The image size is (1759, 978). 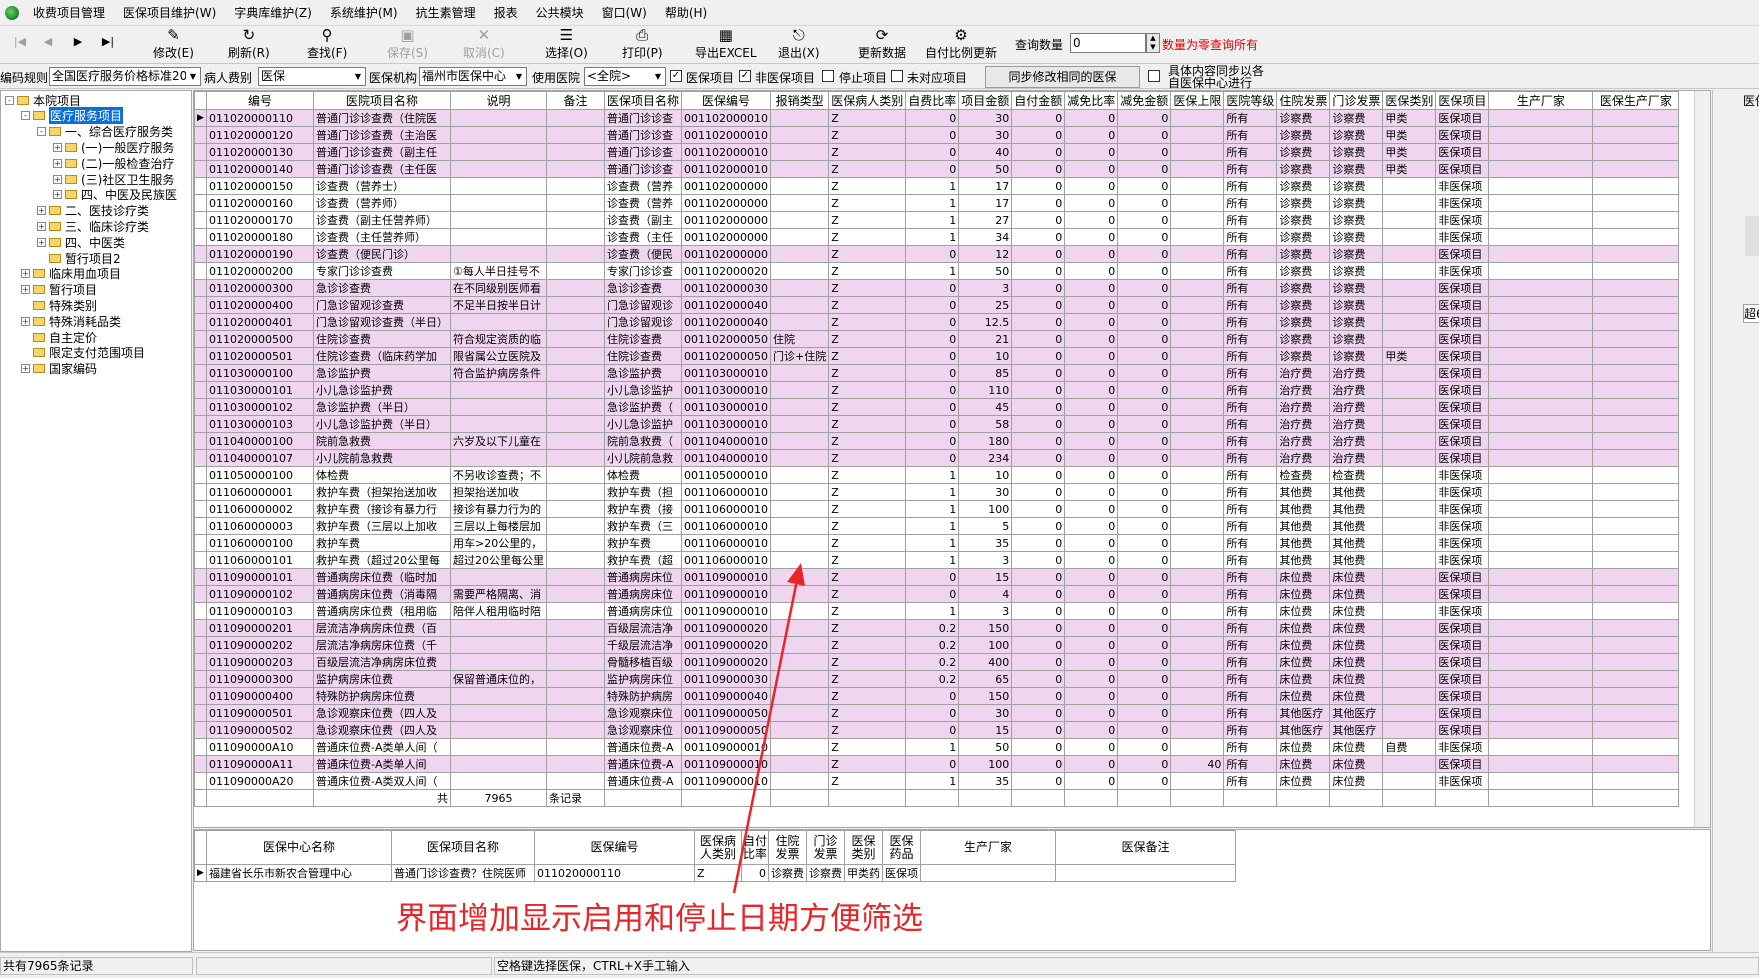 What do you see at coordinates (260, 356) in the screenshot?
I see `table-cell: 011020000501` at bounding box center [260, 356].